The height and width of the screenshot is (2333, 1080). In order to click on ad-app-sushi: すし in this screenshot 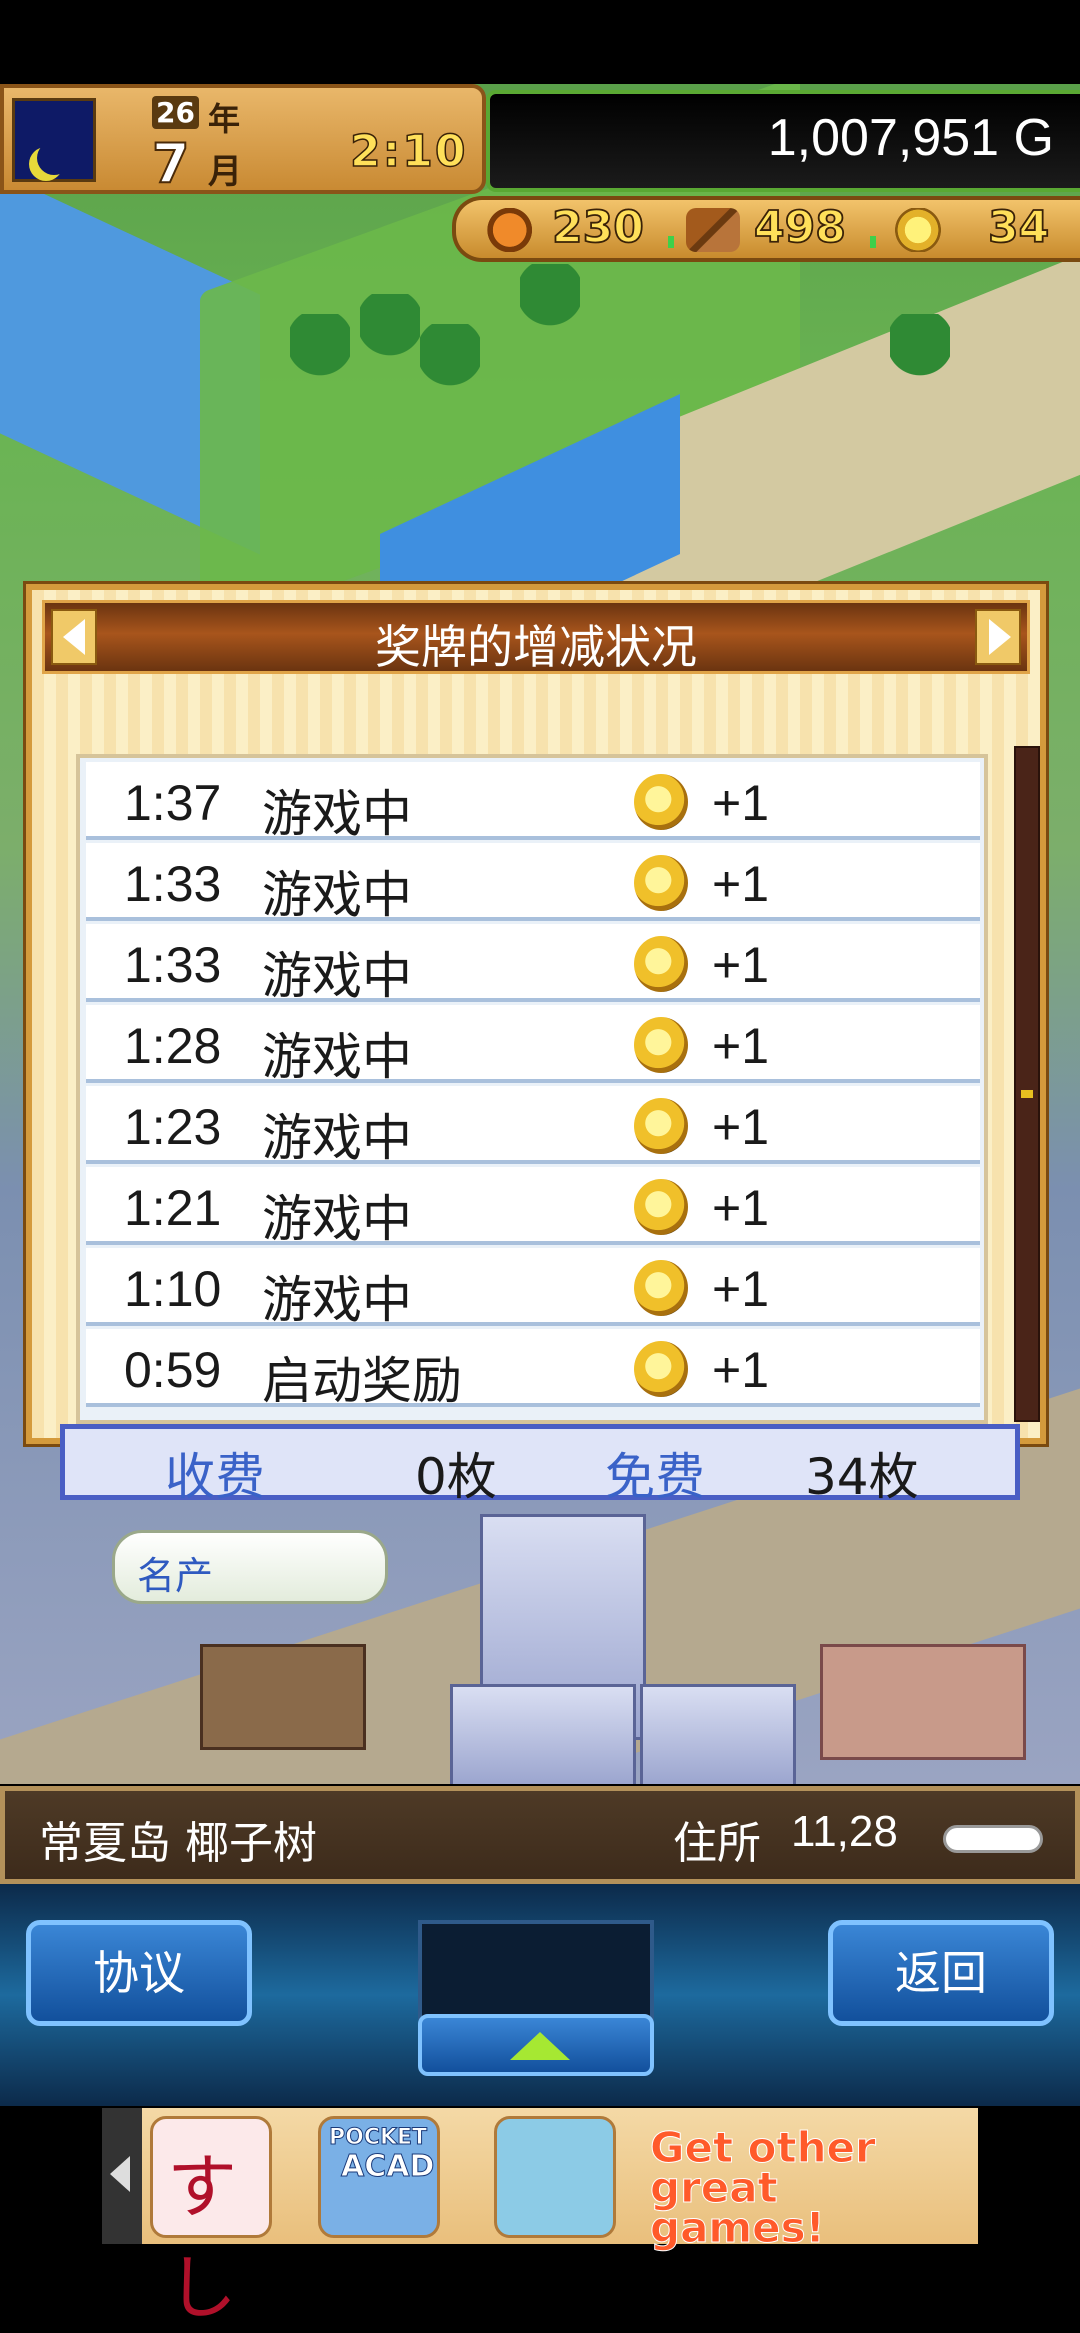, I will do `click(211, 2222)`.